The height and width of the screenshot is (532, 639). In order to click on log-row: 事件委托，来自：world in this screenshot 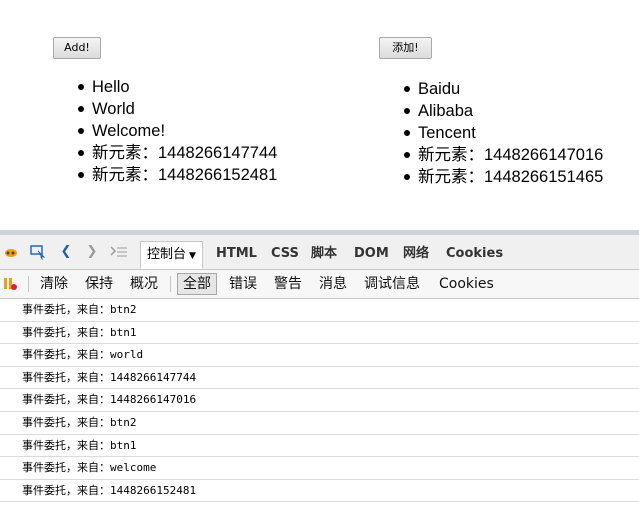, I will do `click(319, 355)`.